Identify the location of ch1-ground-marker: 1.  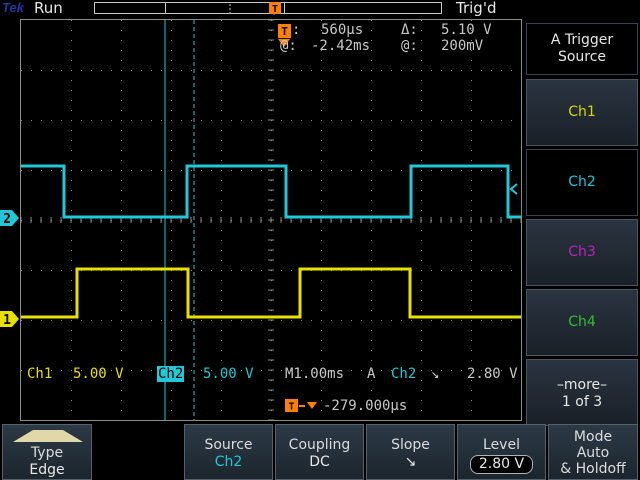
(10, 319).